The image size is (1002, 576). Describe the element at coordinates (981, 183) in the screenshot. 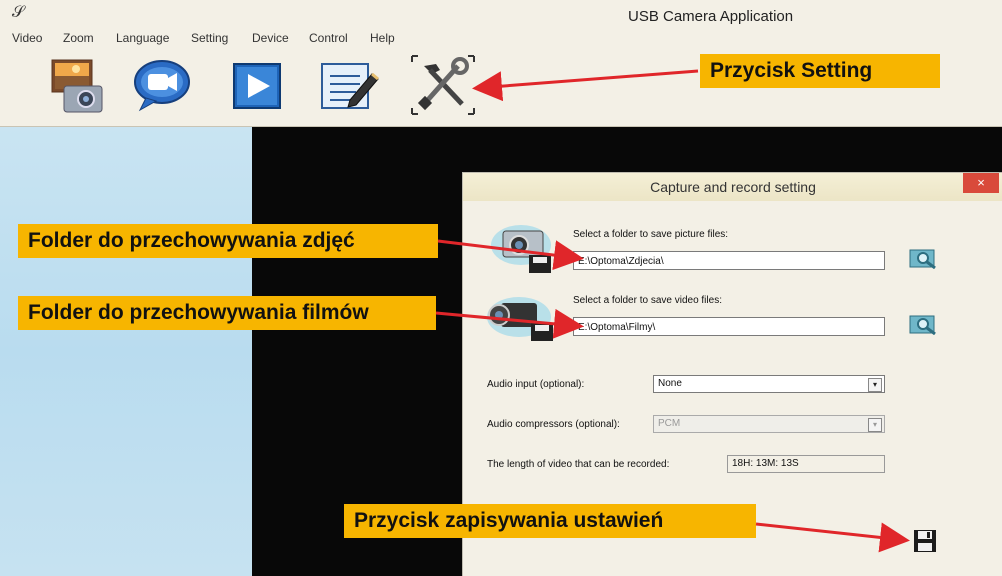

I see `close-button: ×` at that location.